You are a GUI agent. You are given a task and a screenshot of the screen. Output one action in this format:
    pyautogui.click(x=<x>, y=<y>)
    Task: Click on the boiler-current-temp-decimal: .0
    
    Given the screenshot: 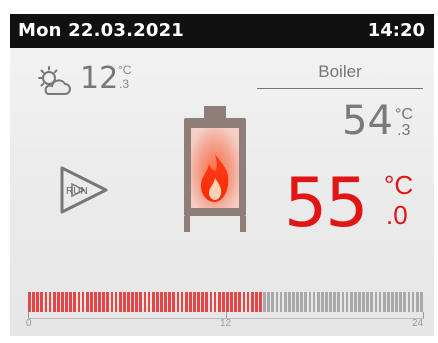 What is the action you would take?
    pyautogui.click(x=397, y=215)
    